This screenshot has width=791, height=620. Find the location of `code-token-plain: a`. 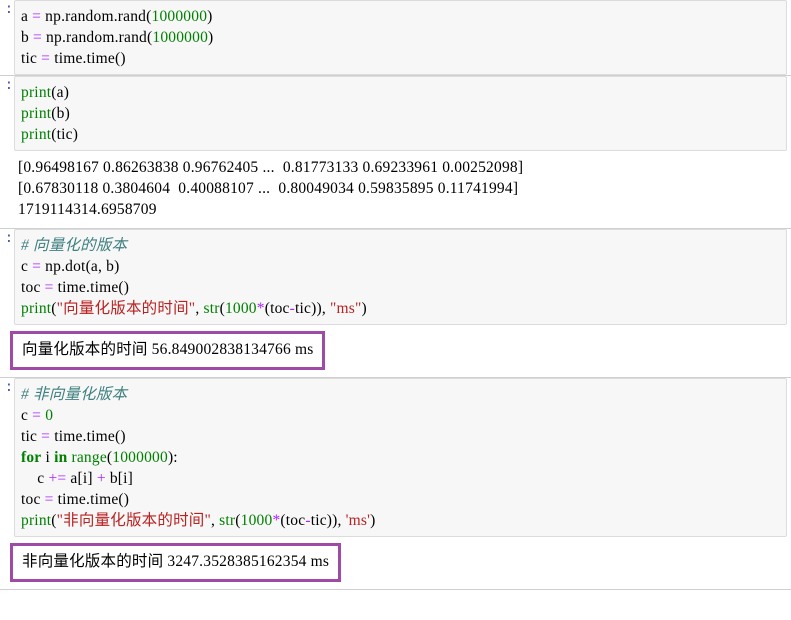

code-token-plain: a is located at coordinates (27, 16).